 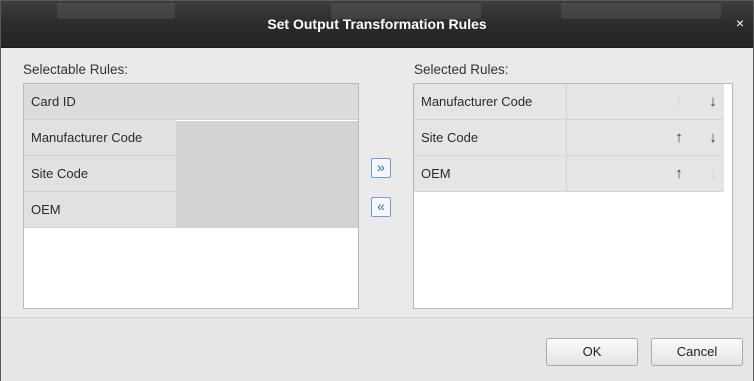 I want to click on list-item-label: Card ID, so click(x=53, y=101).